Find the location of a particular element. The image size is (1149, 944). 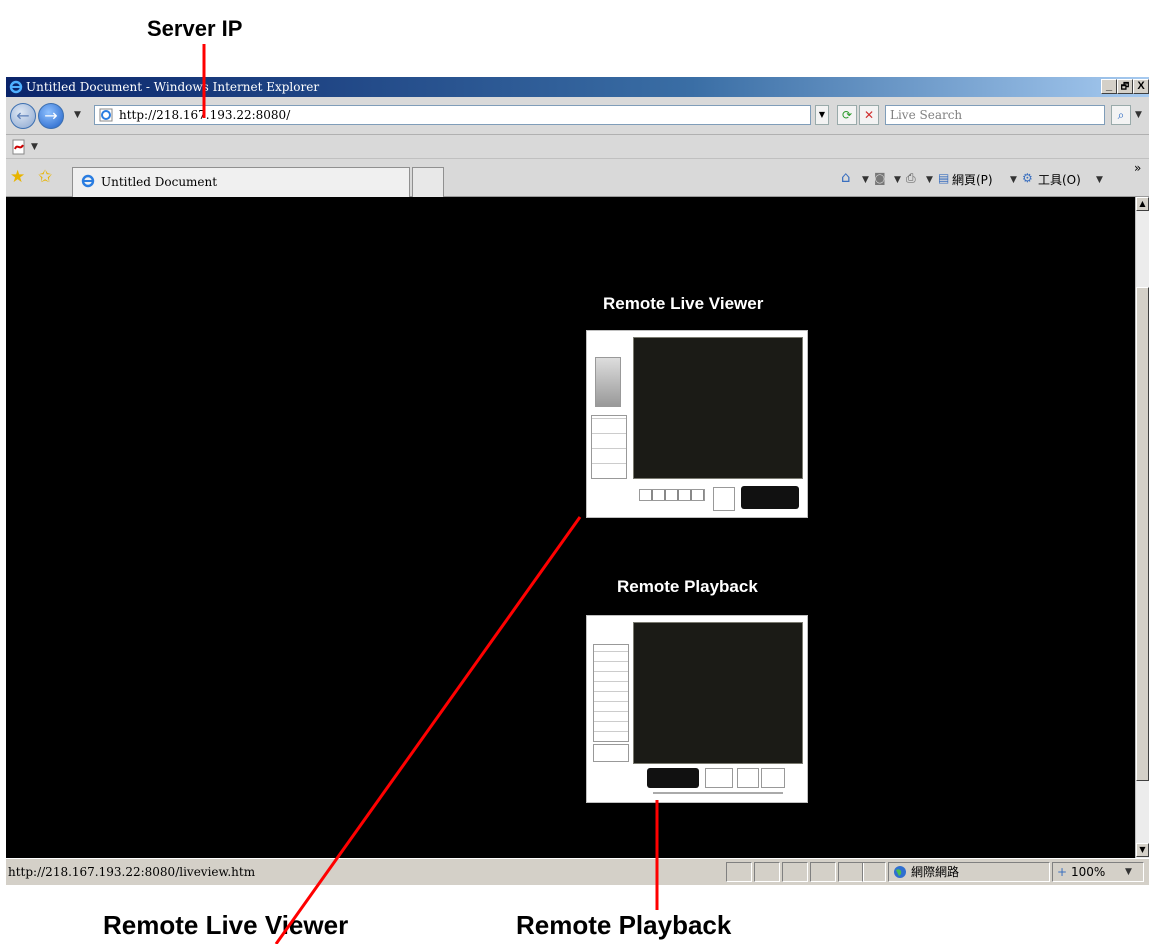

home-dropdown-icon: ▼ is located at coordinates (865, 180).